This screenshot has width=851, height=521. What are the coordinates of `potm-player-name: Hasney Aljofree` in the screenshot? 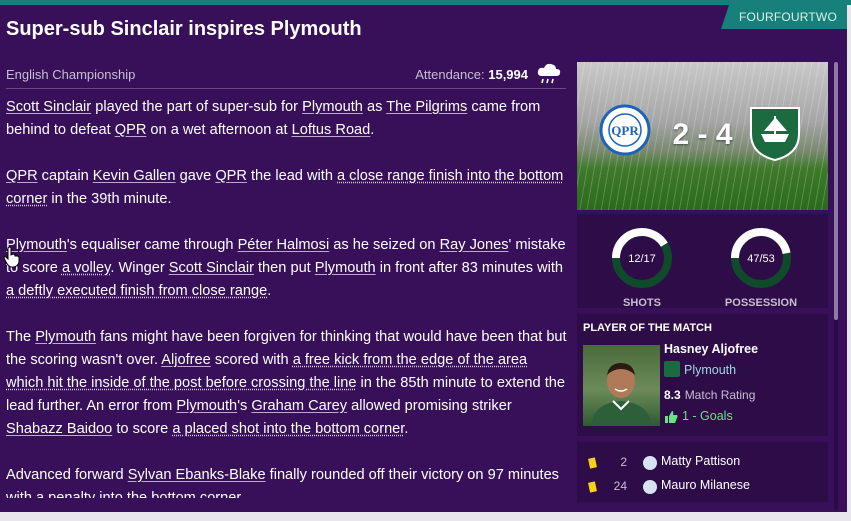 It's located at (711, 349).